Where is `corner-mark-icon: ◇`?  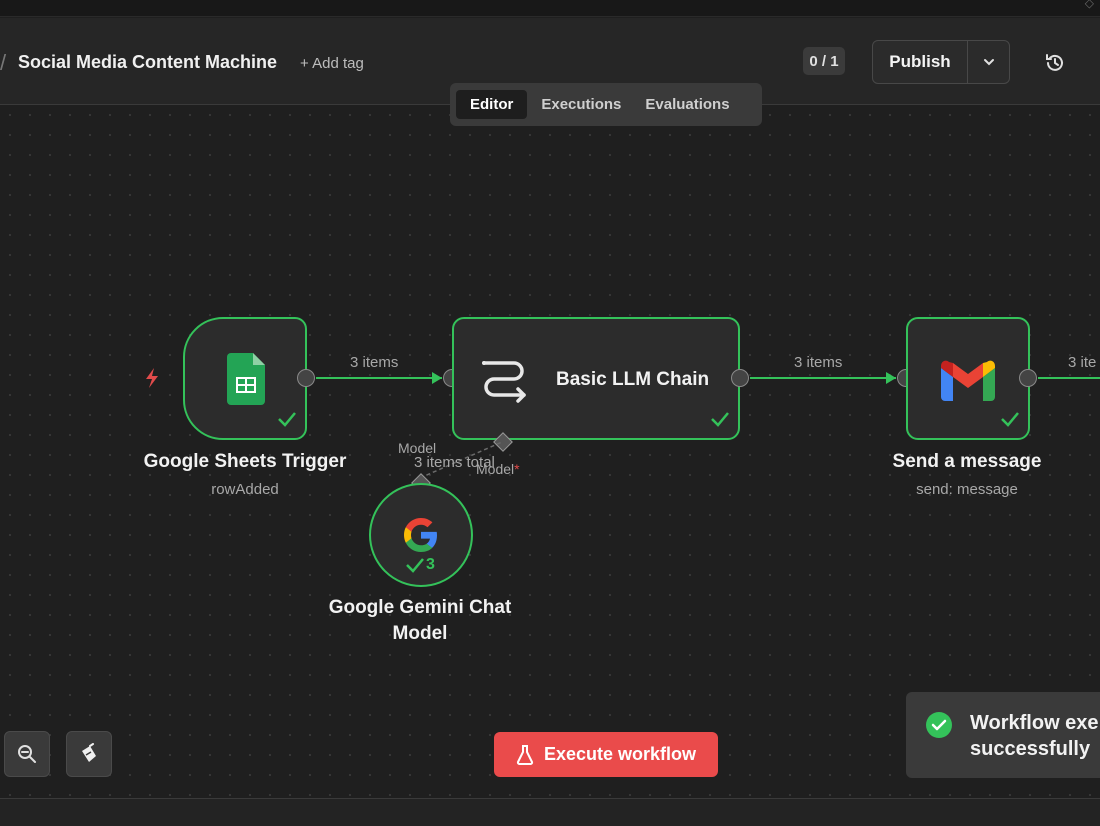 corner-mark-icon: ◇ is located at coordinates (1089, 5).